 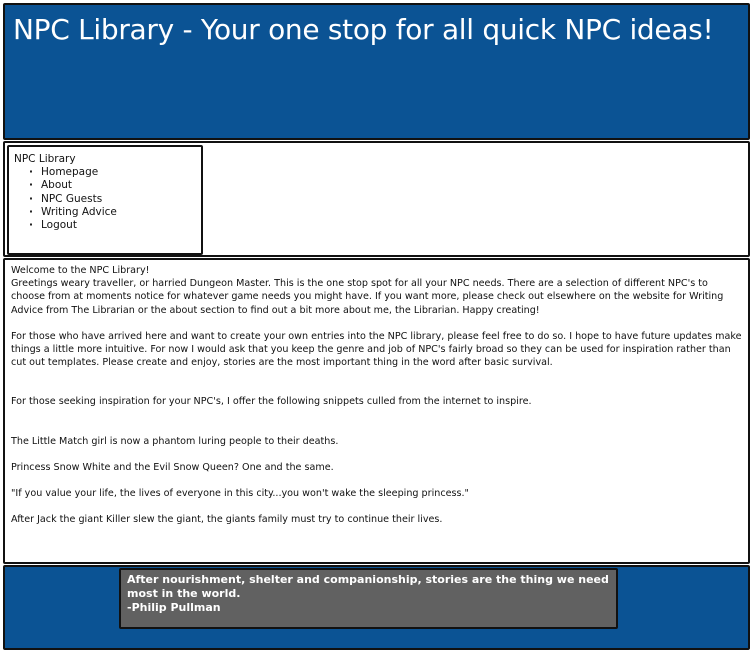 I want to click on nav-item-npc-guests: NPC Guests, so click(x=115, y=199).